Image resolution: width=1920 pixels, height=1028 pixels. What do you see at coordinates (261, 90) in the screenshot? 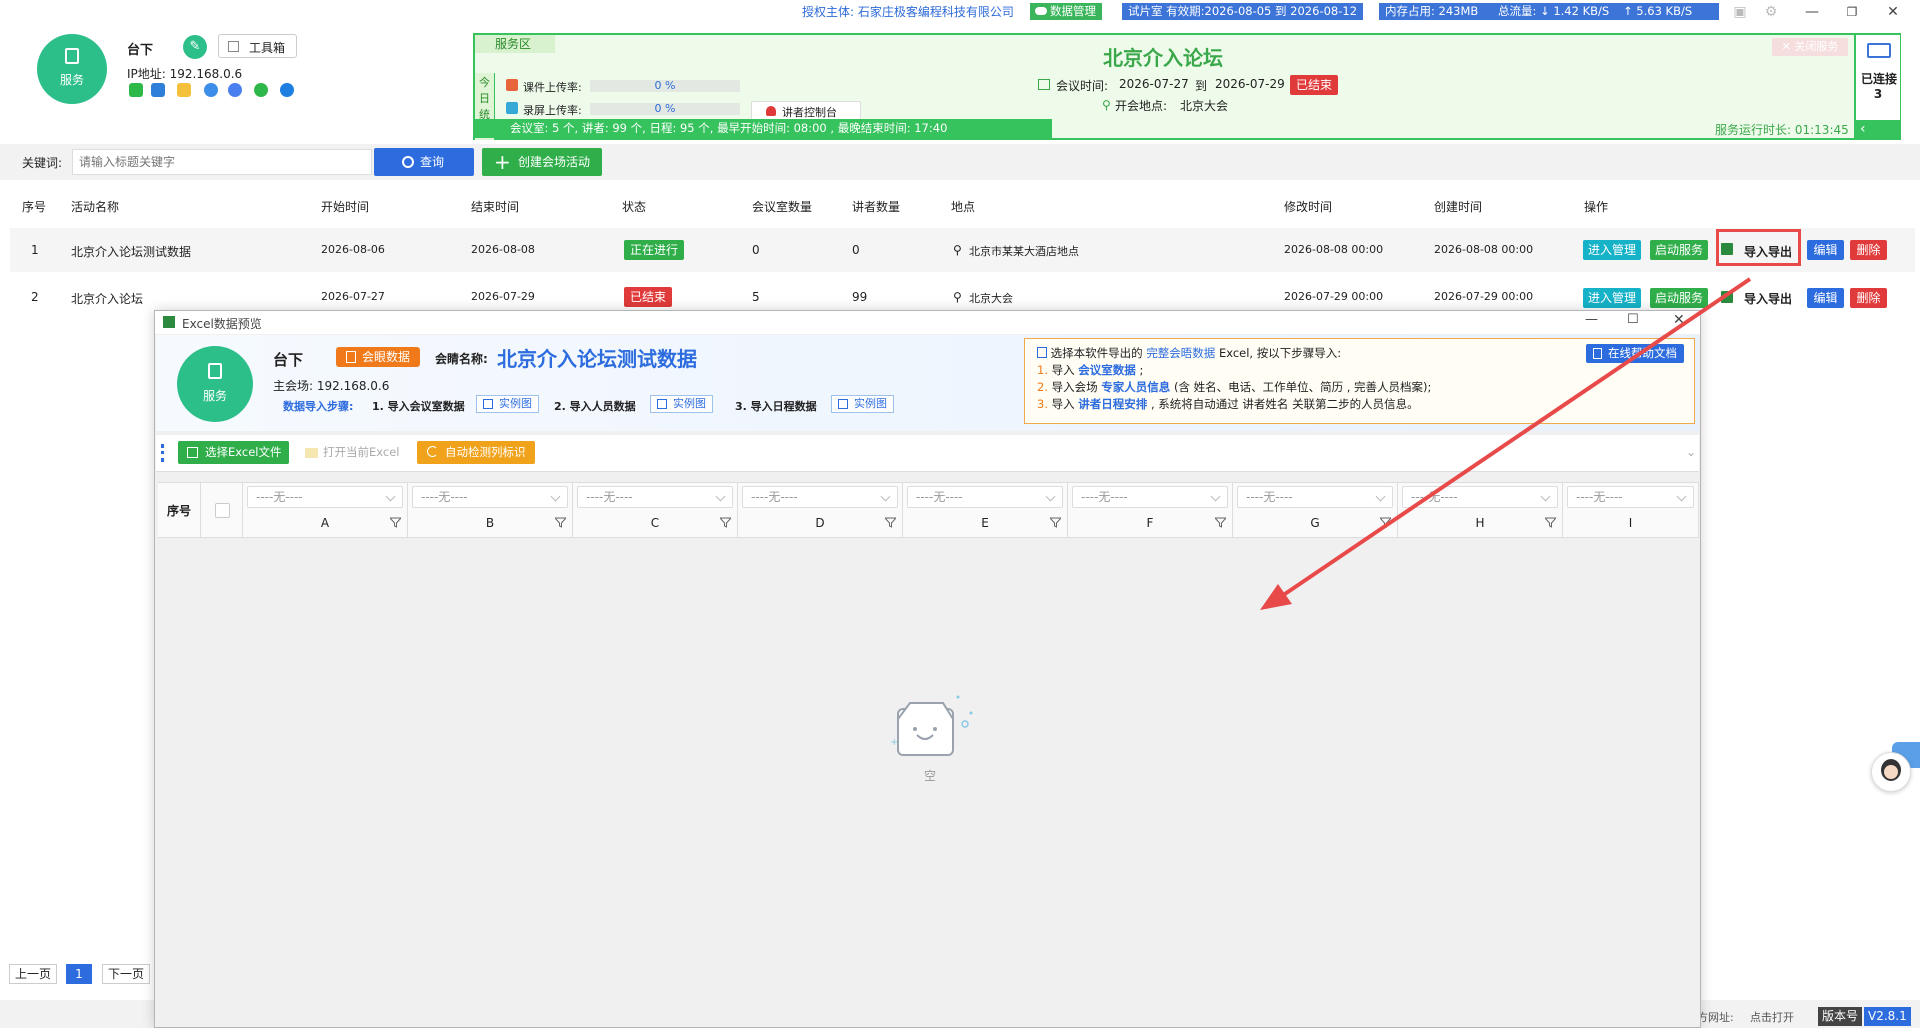
I see `wechat-icon` at bounding box center [261, 90].